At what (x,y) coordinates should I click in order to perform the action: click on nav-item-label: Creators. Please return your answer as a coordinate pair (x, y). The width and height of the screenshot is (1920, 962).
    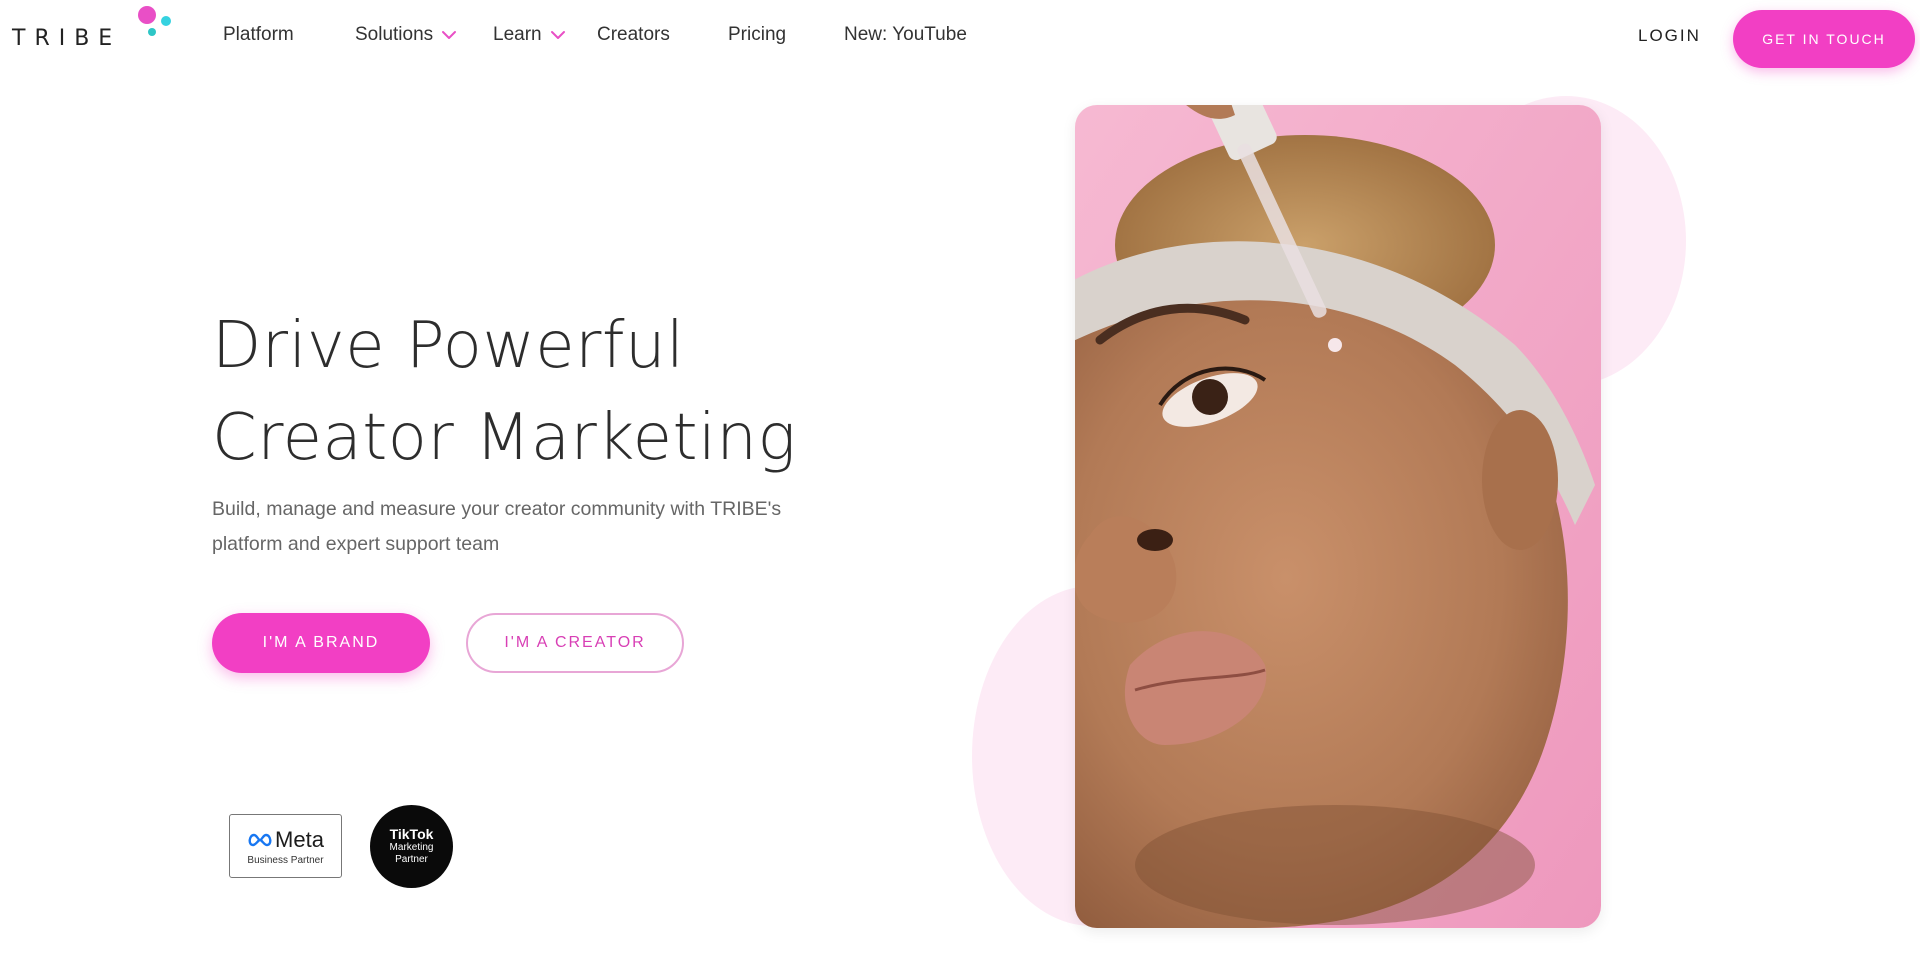
    Looking at the image, I should click on (633, 34).